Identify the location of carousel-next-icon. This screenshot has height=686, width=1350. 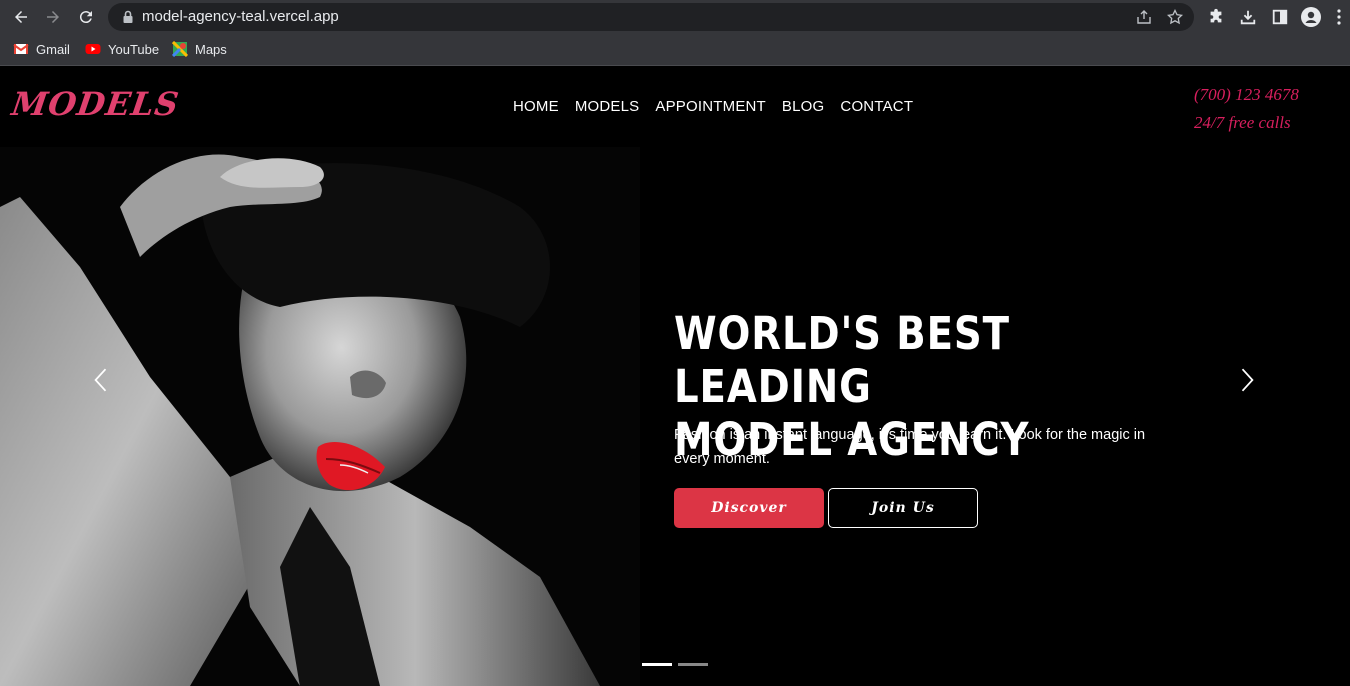
(1247, 380).